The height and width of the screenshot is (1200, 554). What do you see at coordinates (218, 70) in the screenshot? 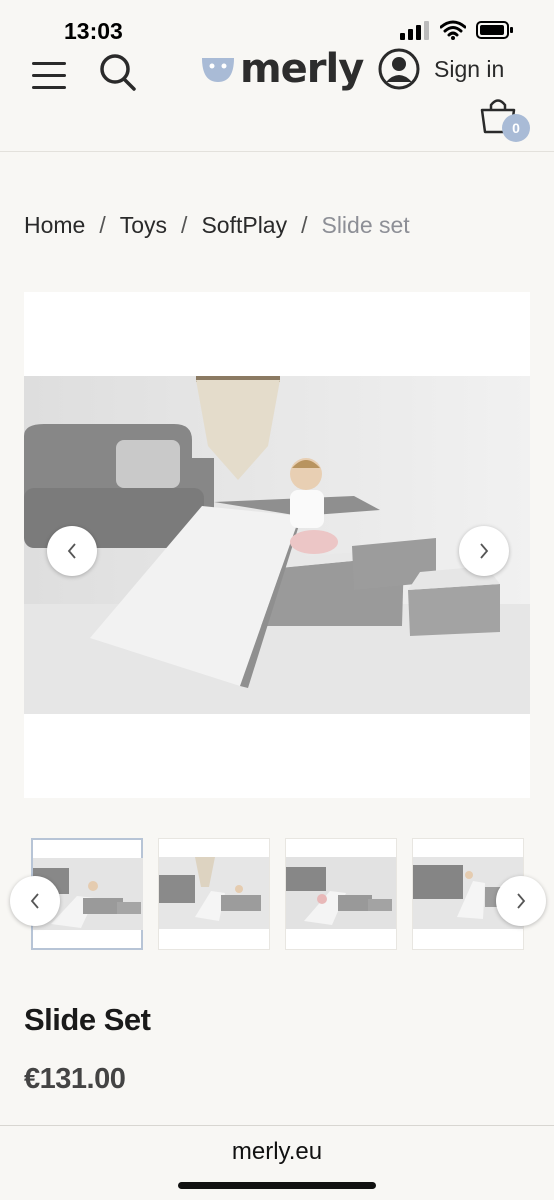
I see `logo-mark-icon` at bounding box center [218, 70].